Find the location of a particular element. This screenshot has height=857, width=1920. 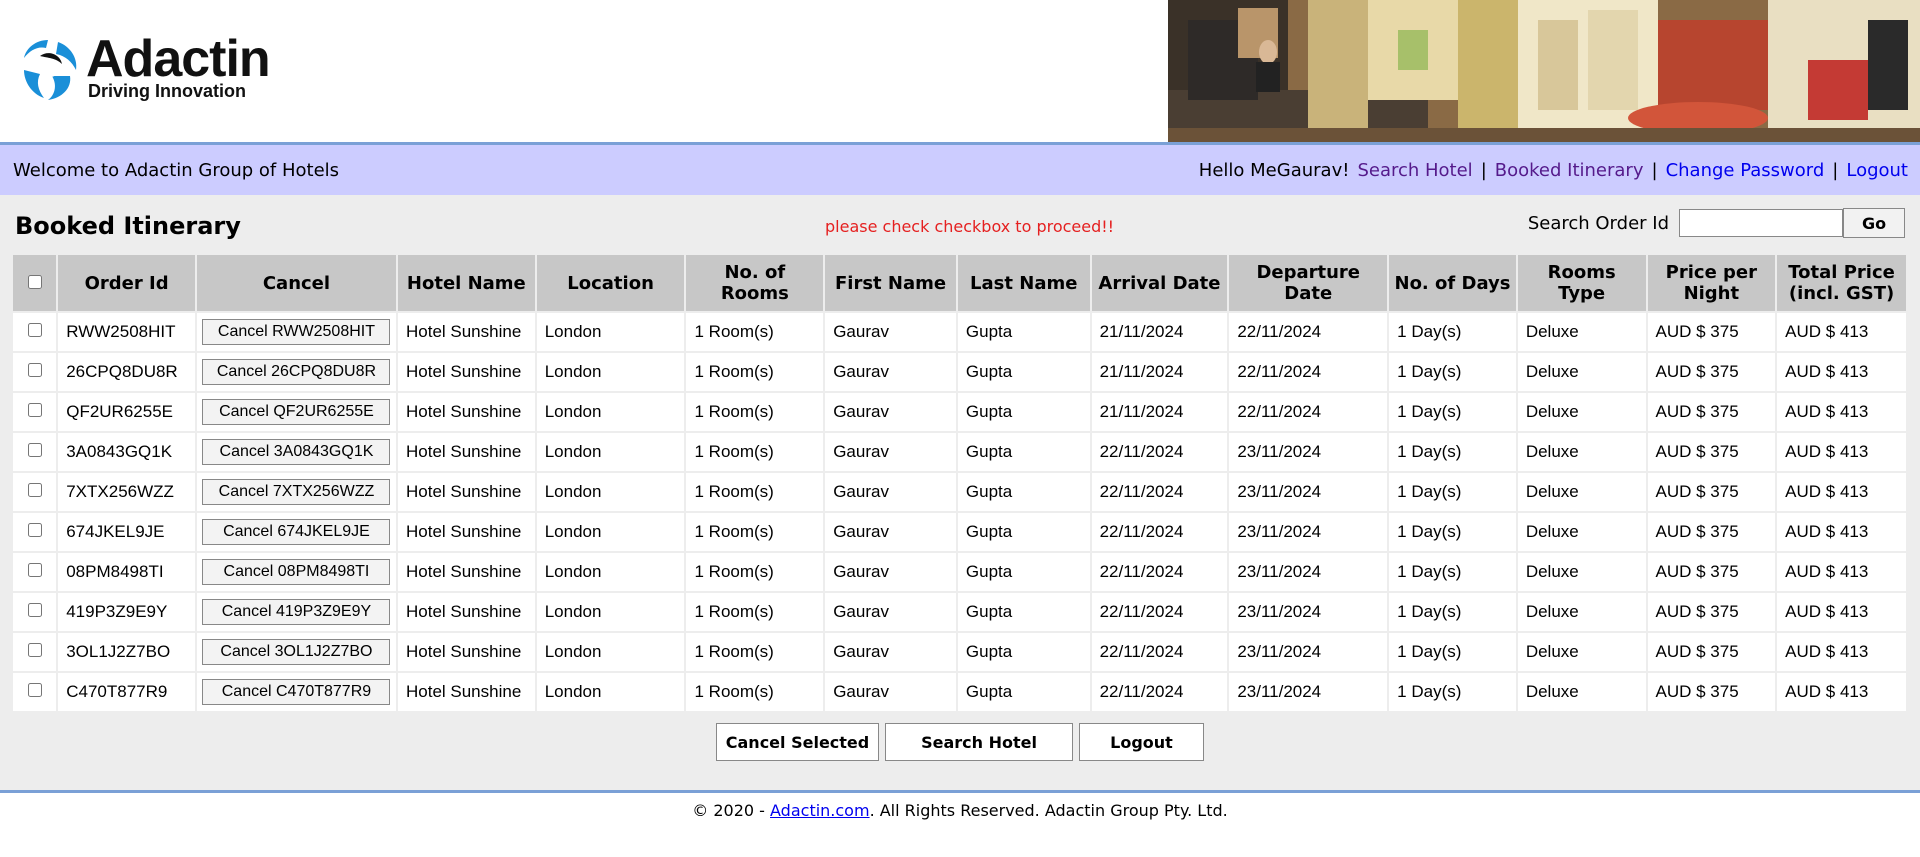

arrival-date-cell: 21/11/2024 is located at coordinates (1159, 371).